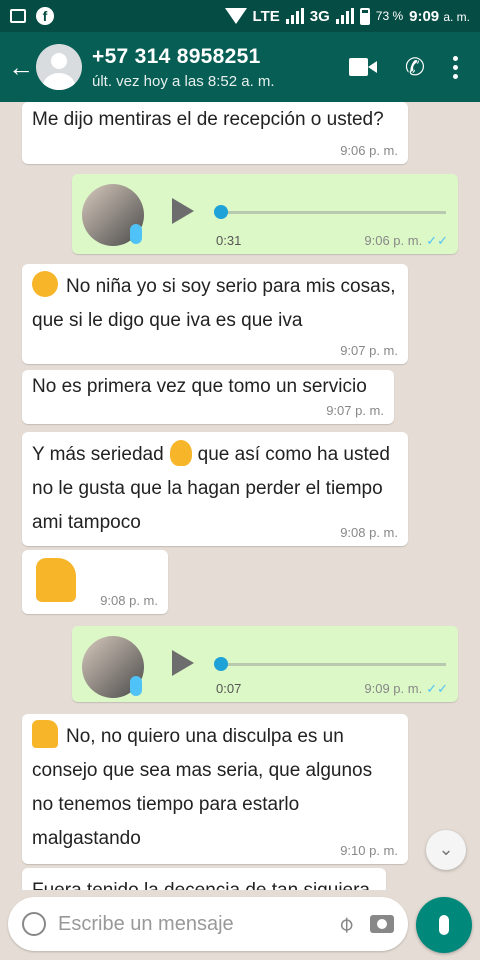 The height and width of the screenshot is (960, 480). Describe the element at coordinates (393, 240) in the screenshot. I see `message-time-text: 9:06 p. m.` at that location.